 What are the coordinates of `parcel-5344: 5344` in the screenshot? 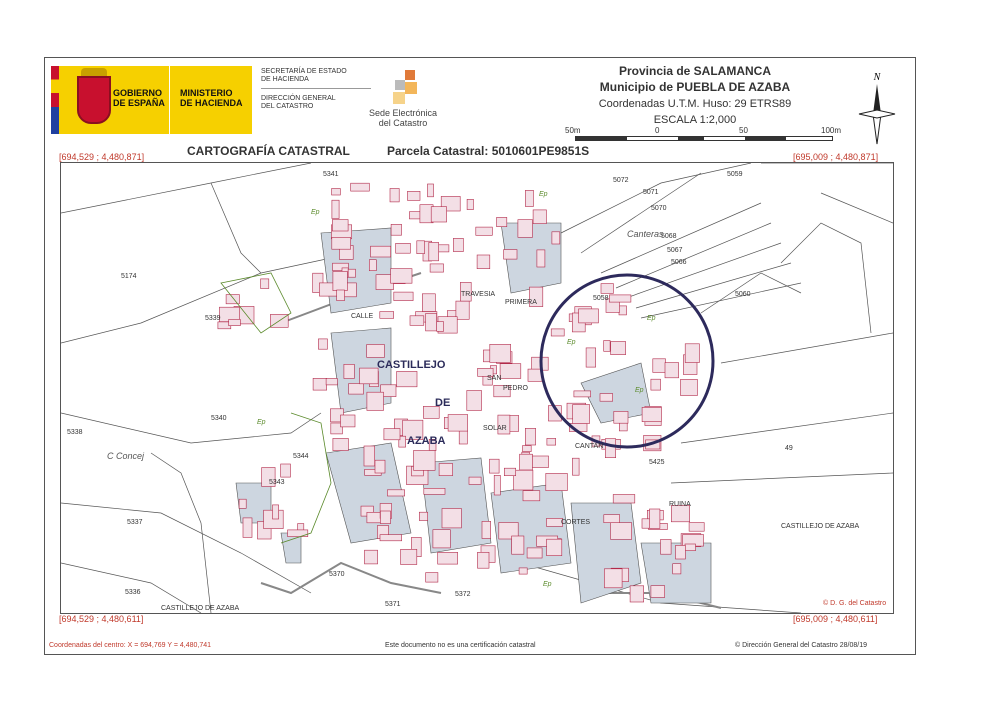 It's located at (301, 456).